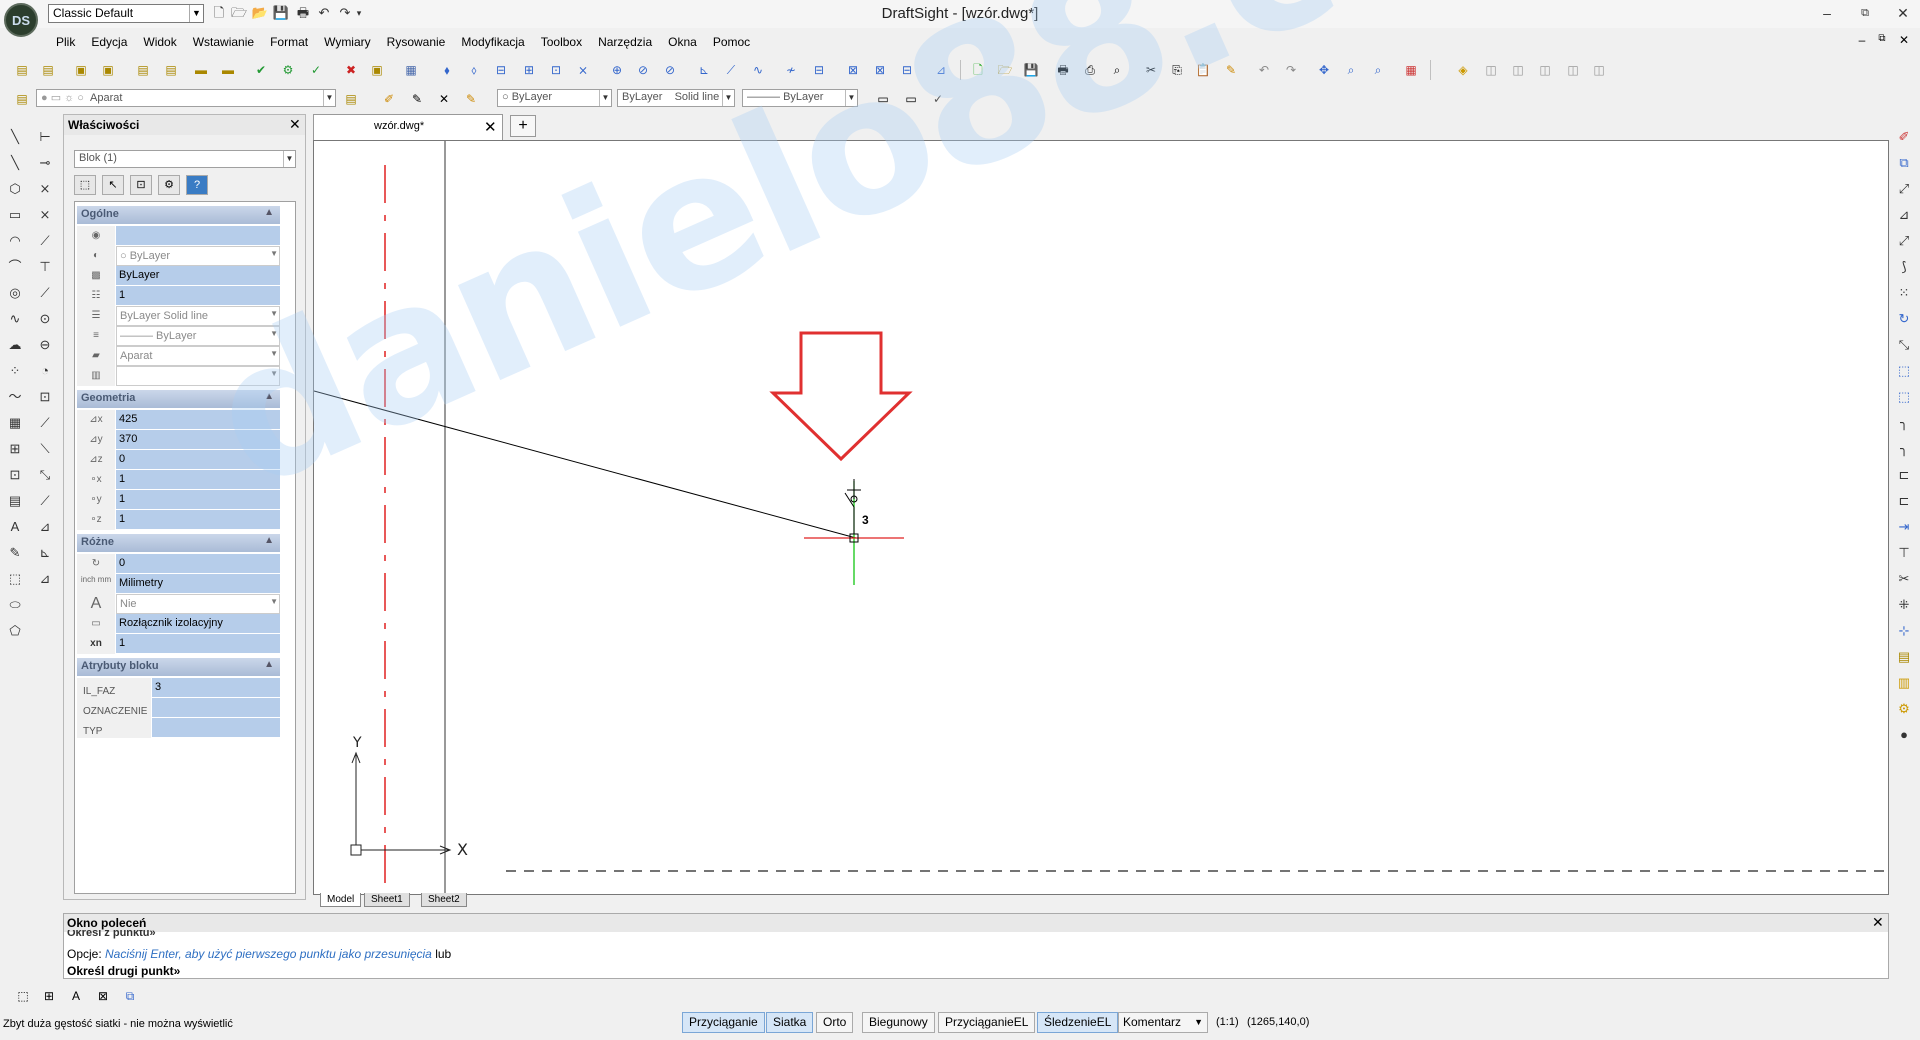  Describe the element at coordinates (269, 212) in the screenshot. I see `collapse-icon: ▲` at that location.